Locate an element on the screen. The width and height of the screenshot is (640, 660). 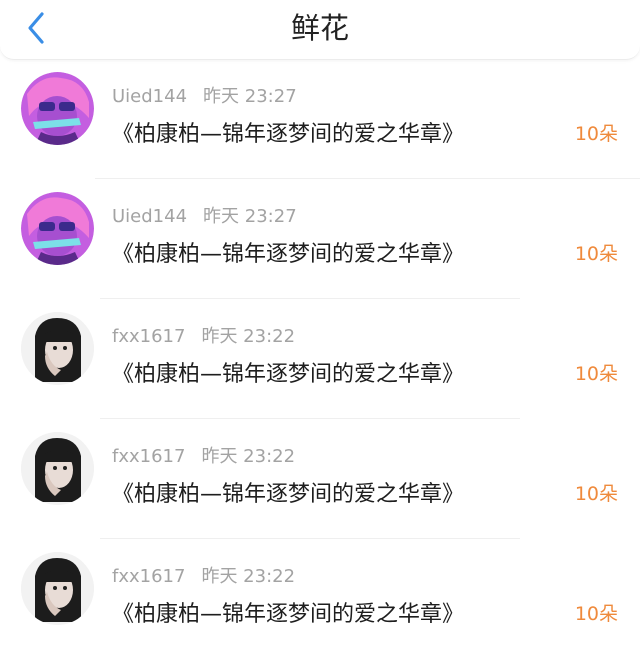
top-bar: 鲜花 is located at coordinates (320, 30).